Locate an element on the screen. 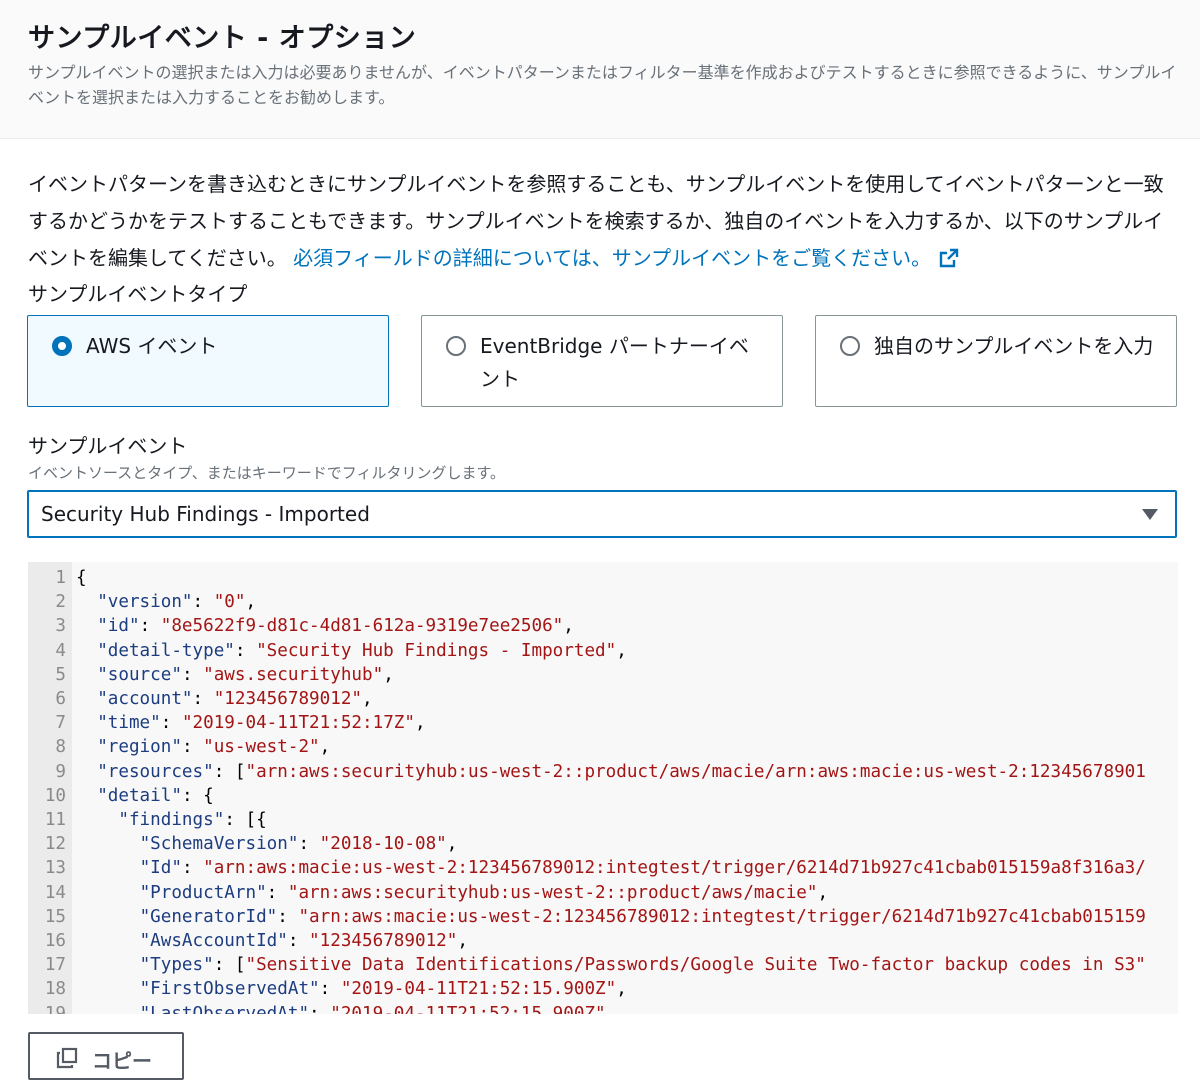 This screenshot has height=1083, width=1200. page-title: サンプルイベント - オプション is located at coordinates (222, 38).